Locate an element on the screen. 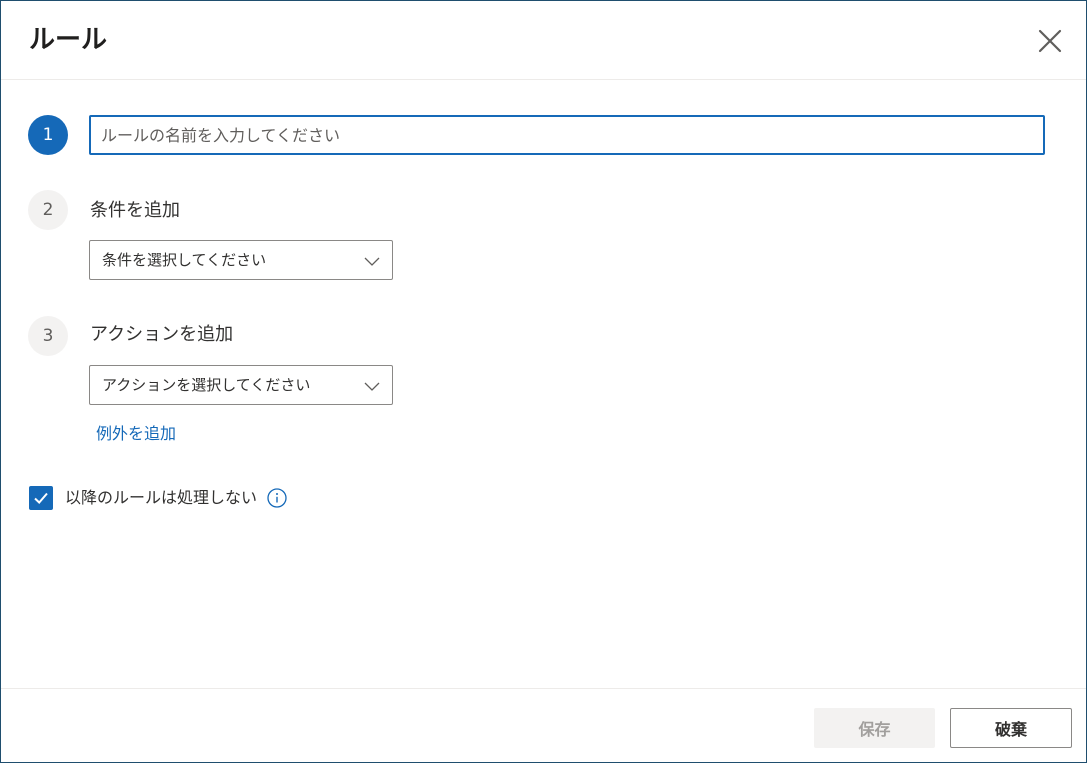 The height and width of the screenshot is (763, 1087). action-dropdown: アクションを選択してください is located at coordinates (241, 385).